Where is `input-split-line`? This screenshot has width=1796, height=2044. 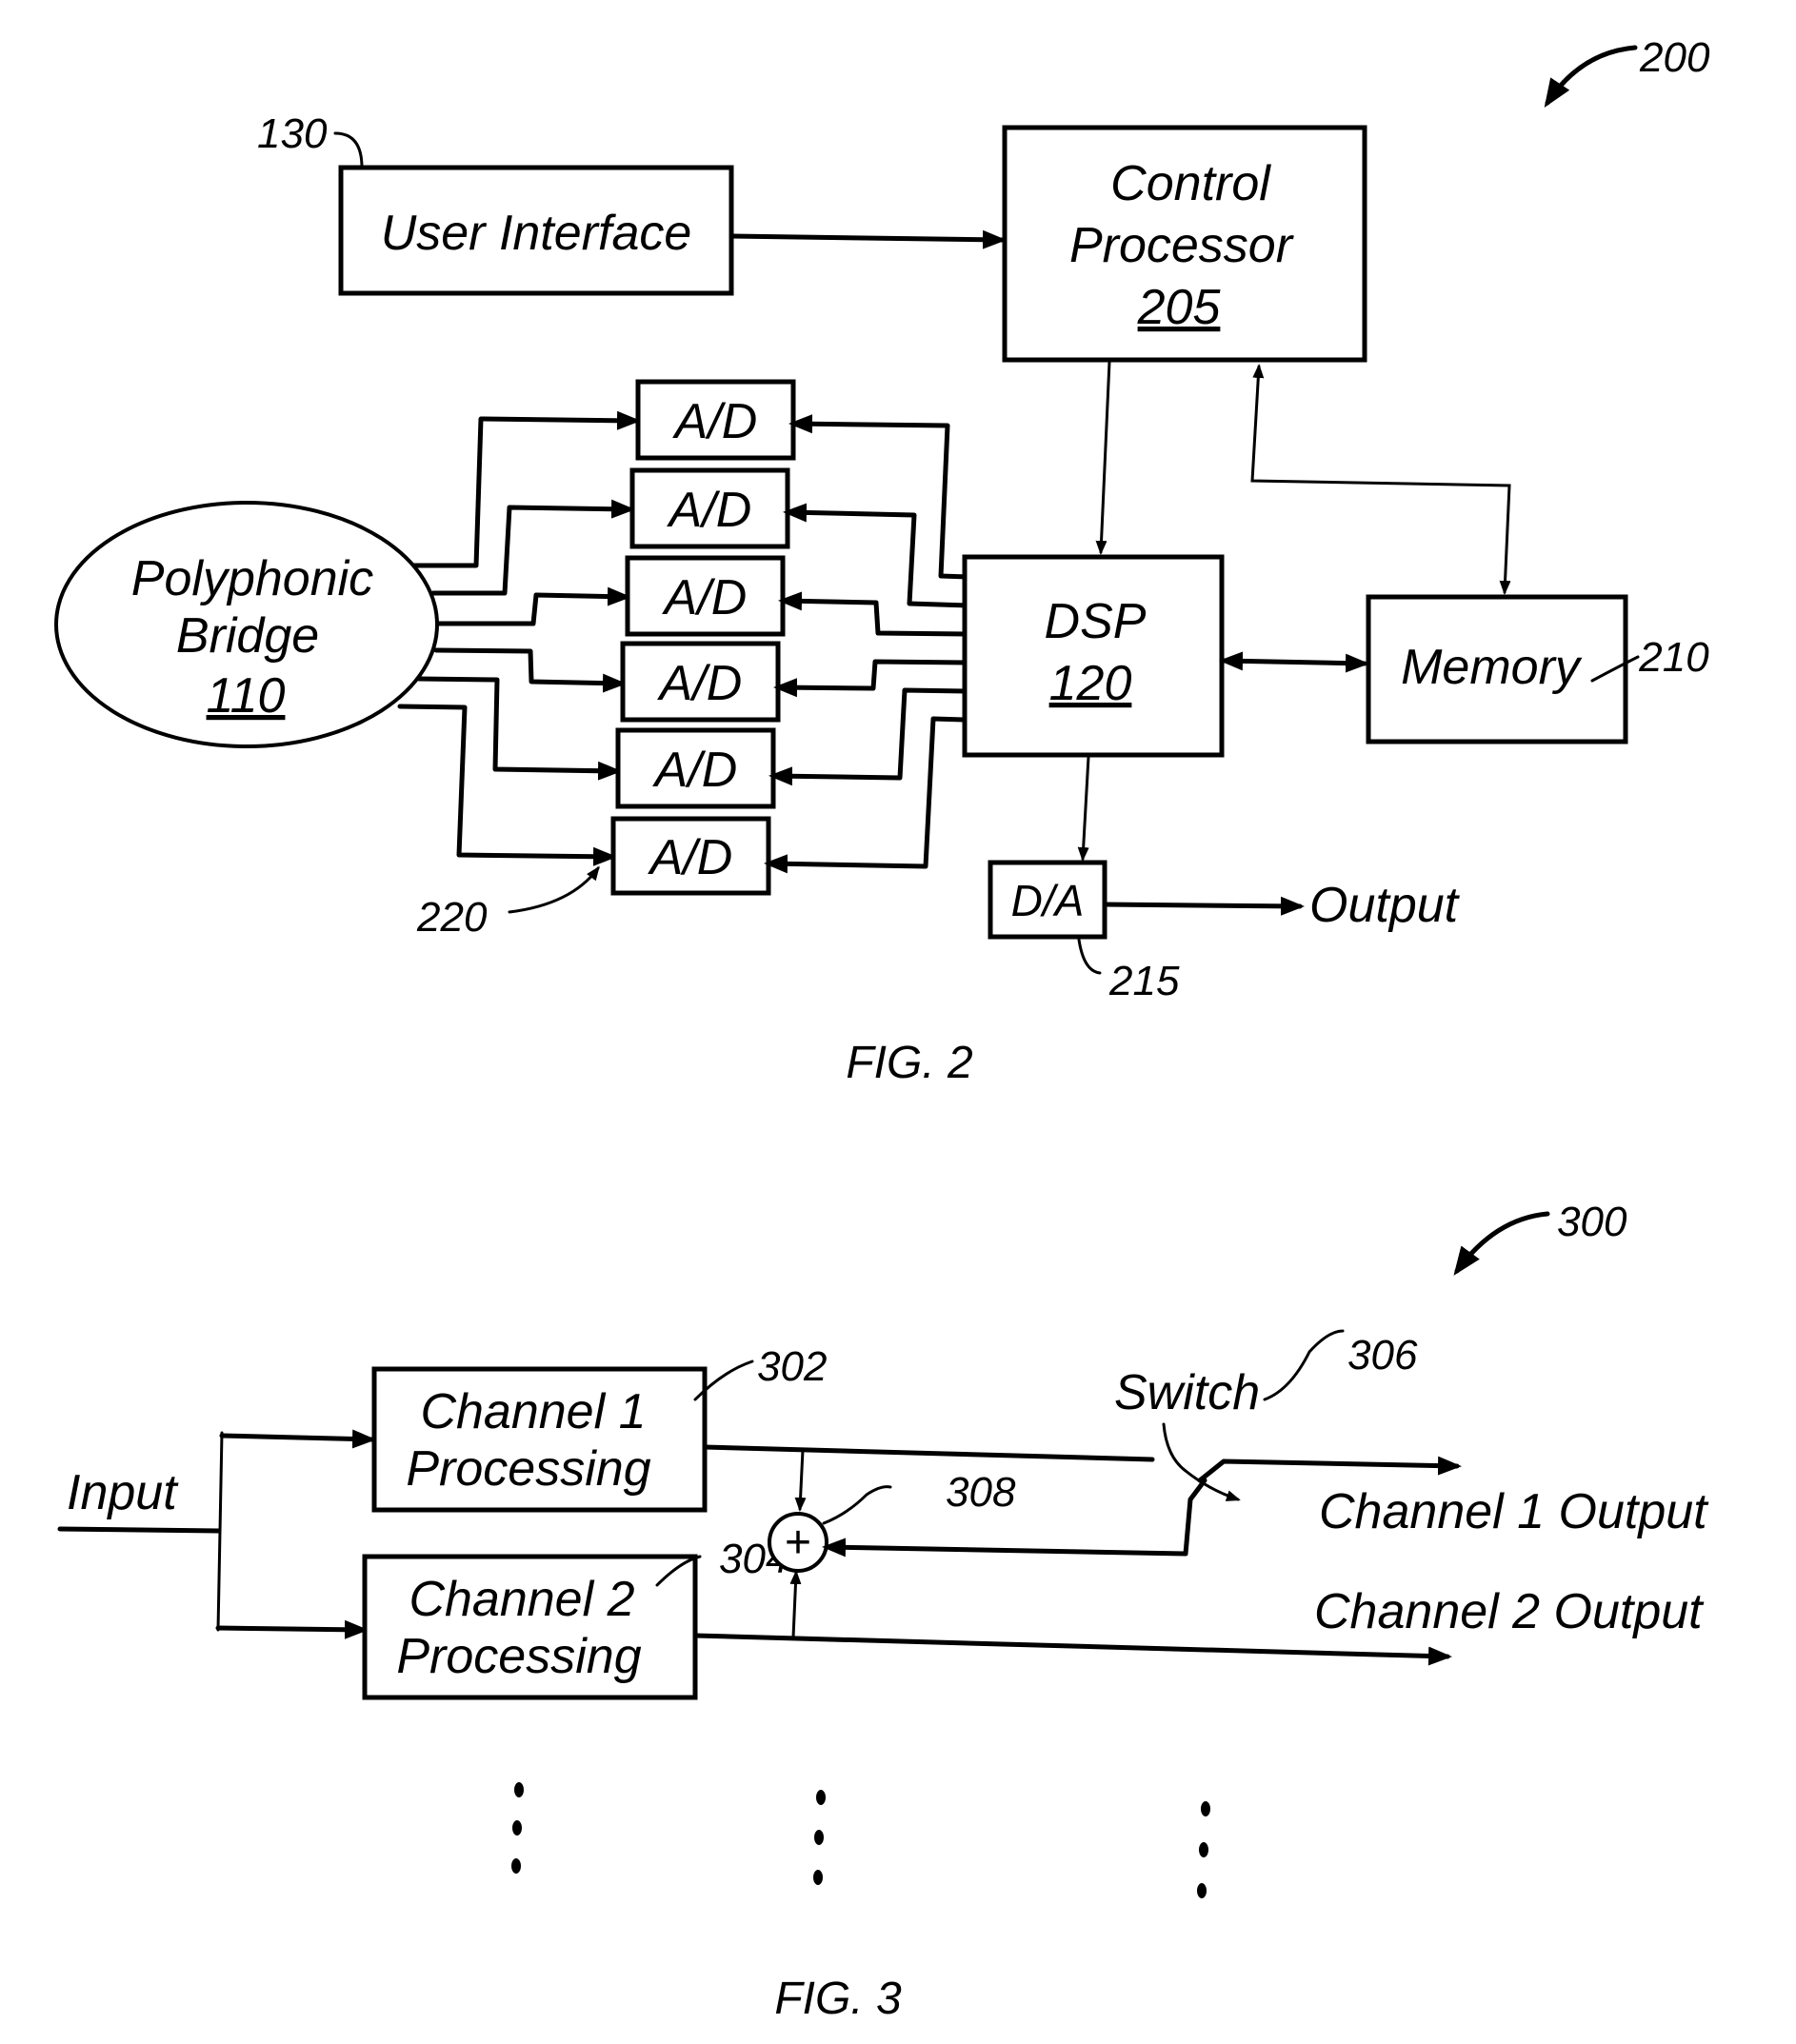
input-split-line is located at coordinates (220, 1531).